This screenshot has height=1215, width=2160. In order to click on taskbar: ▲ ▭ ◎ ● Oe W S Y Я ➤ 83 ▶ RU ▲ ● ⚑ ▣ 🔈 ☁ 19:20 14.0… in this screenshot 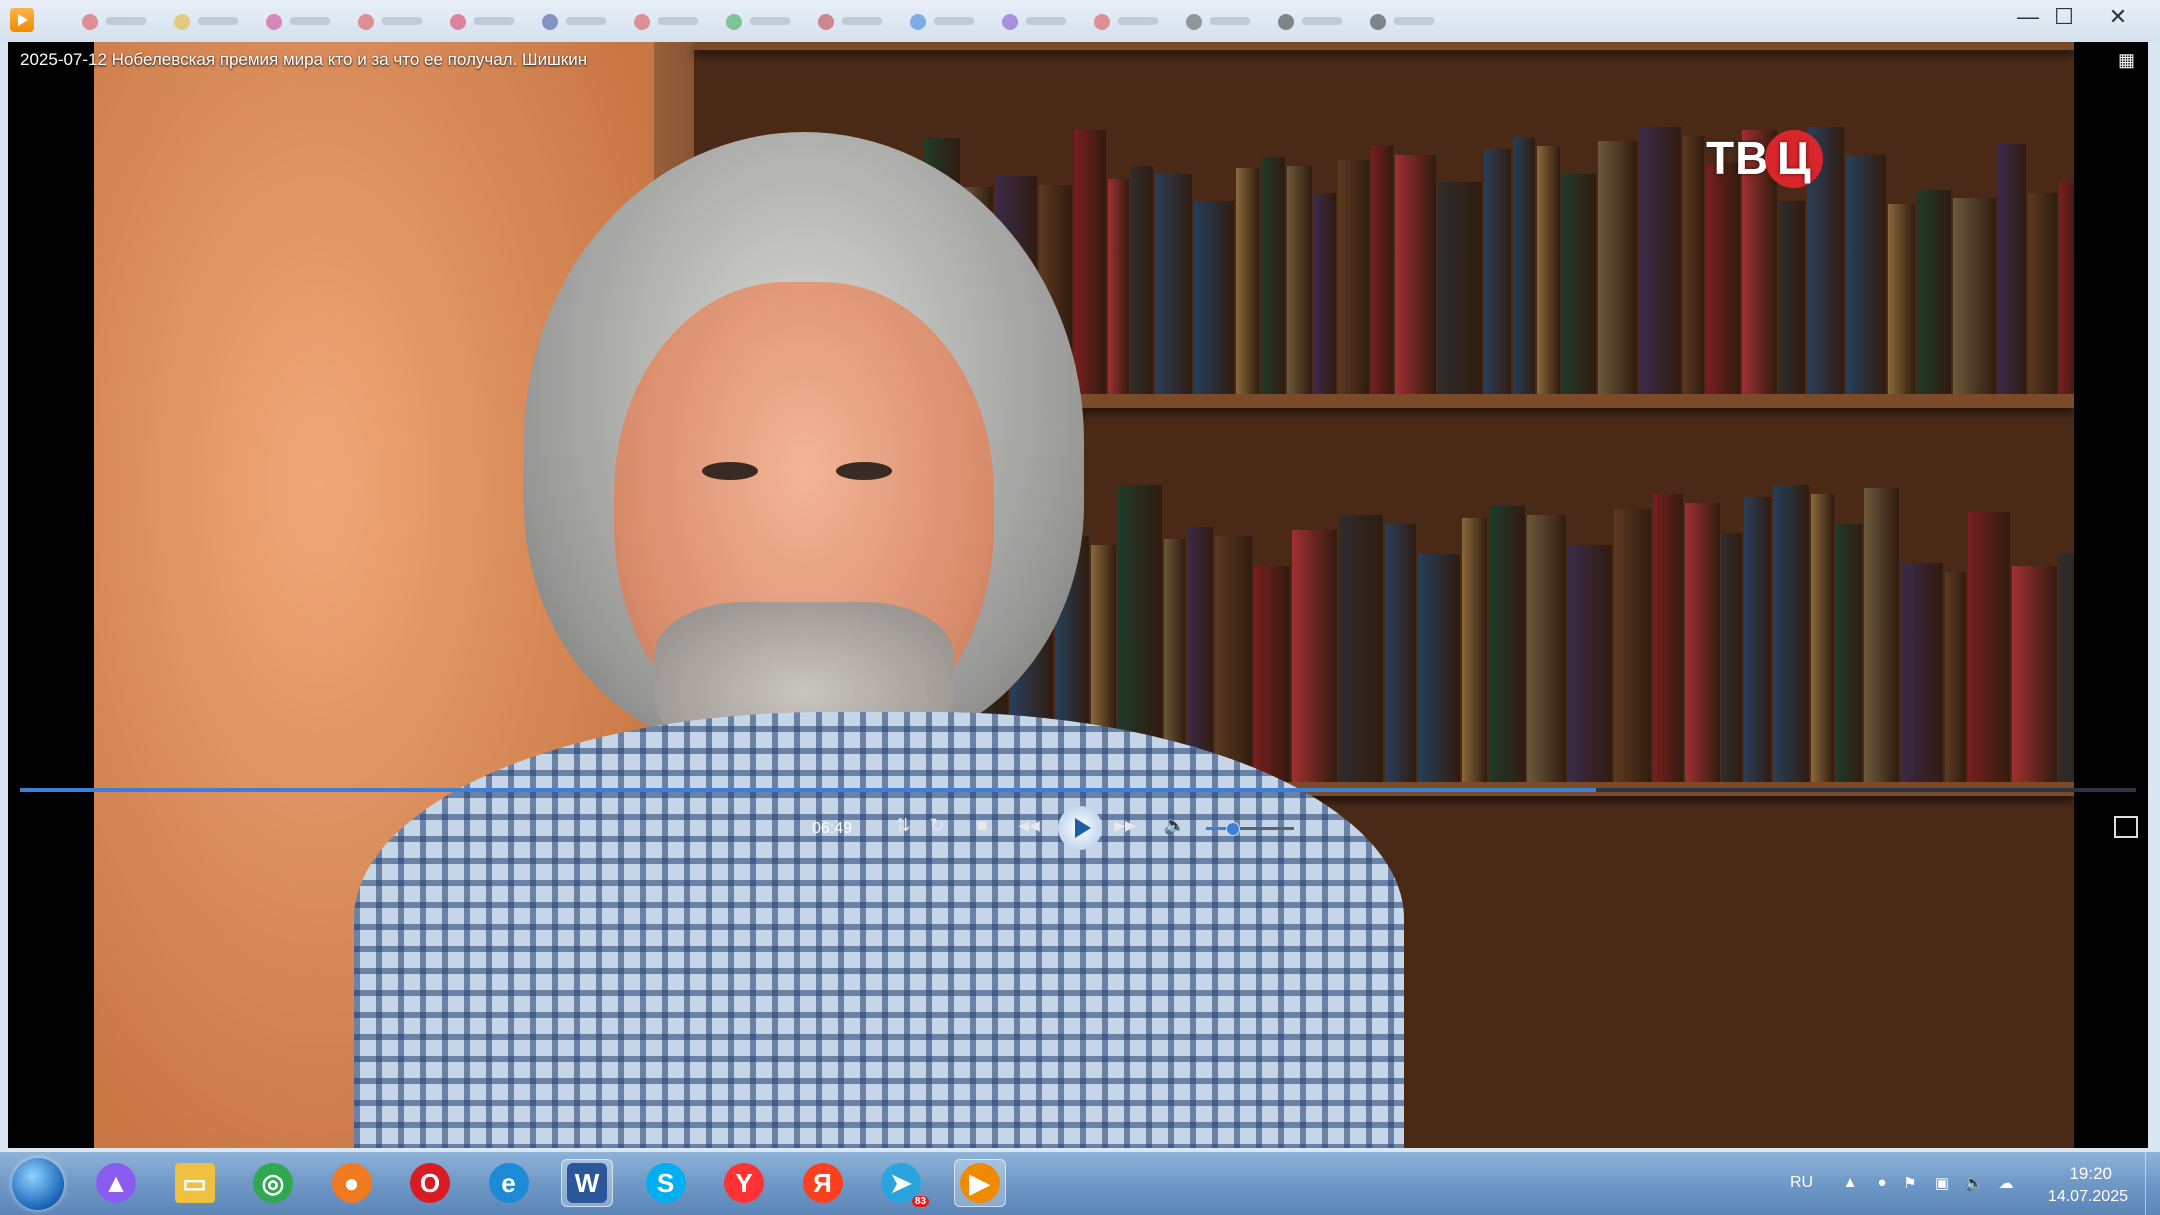, I will do `click(1080, 1183)`.